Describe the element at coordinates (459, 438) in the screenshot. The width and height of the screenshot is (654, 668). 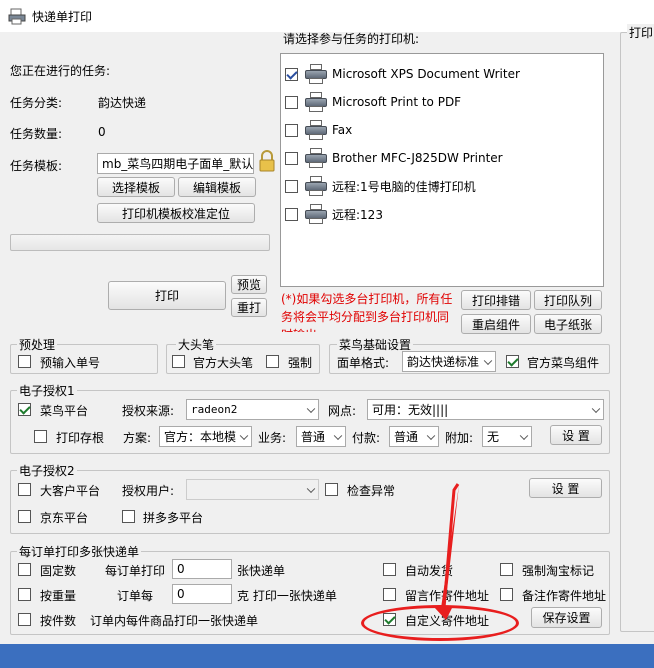
I see `extra-label: 附加:` at that location.